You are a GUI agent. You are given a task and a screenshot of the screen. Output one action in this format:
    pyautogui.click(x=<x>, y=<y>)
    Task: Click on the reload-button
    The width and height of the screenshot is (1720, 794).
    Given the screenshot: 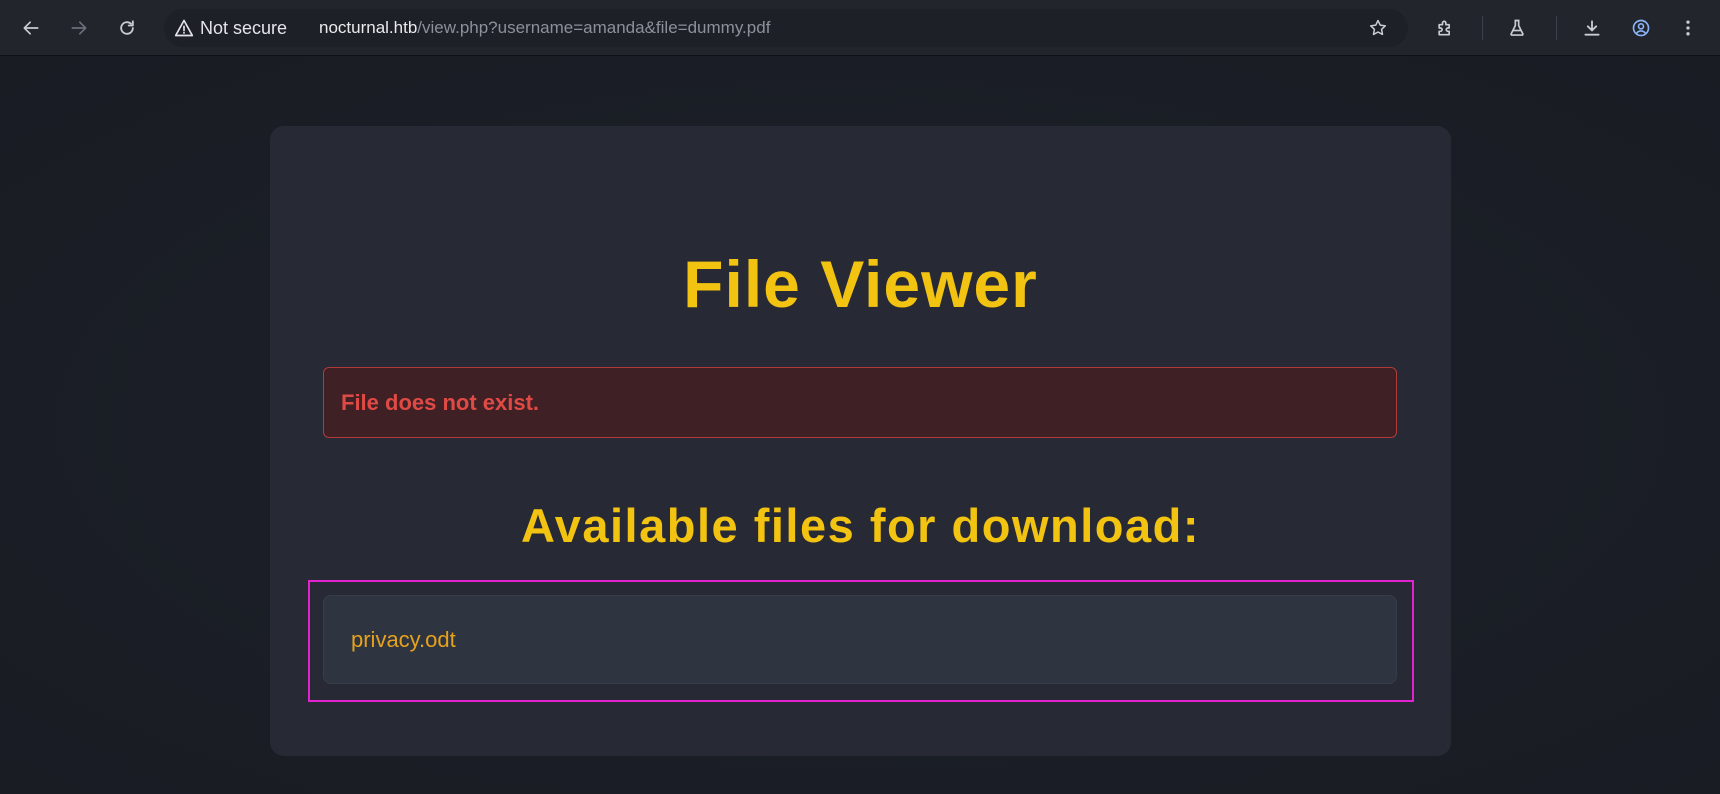 What is the action you would take?
    pyautogui.click(x=127, y=28)
    